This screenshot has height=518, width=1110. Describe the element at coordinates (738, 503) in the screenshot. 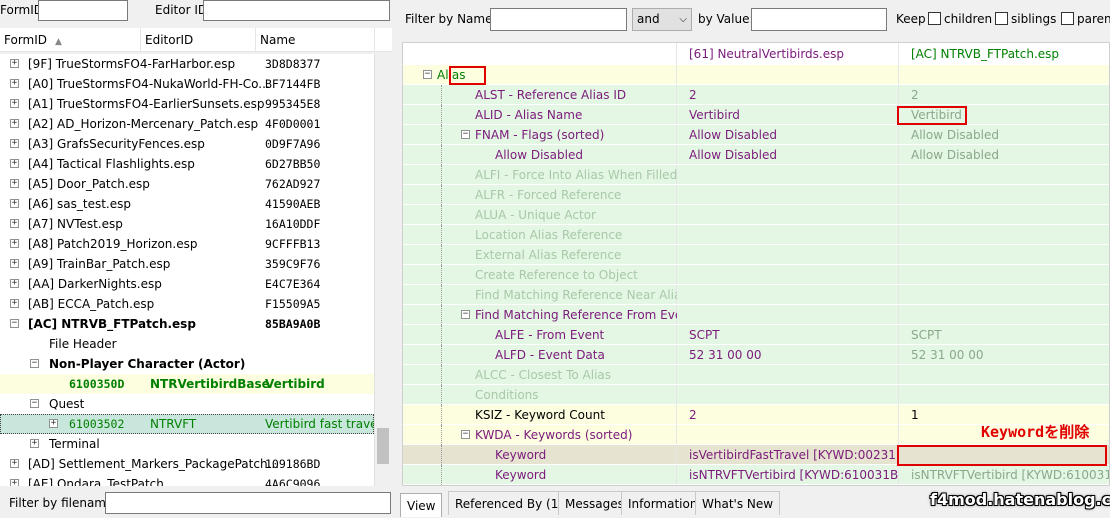

I see `tab-whats-new: What's New` at that location.